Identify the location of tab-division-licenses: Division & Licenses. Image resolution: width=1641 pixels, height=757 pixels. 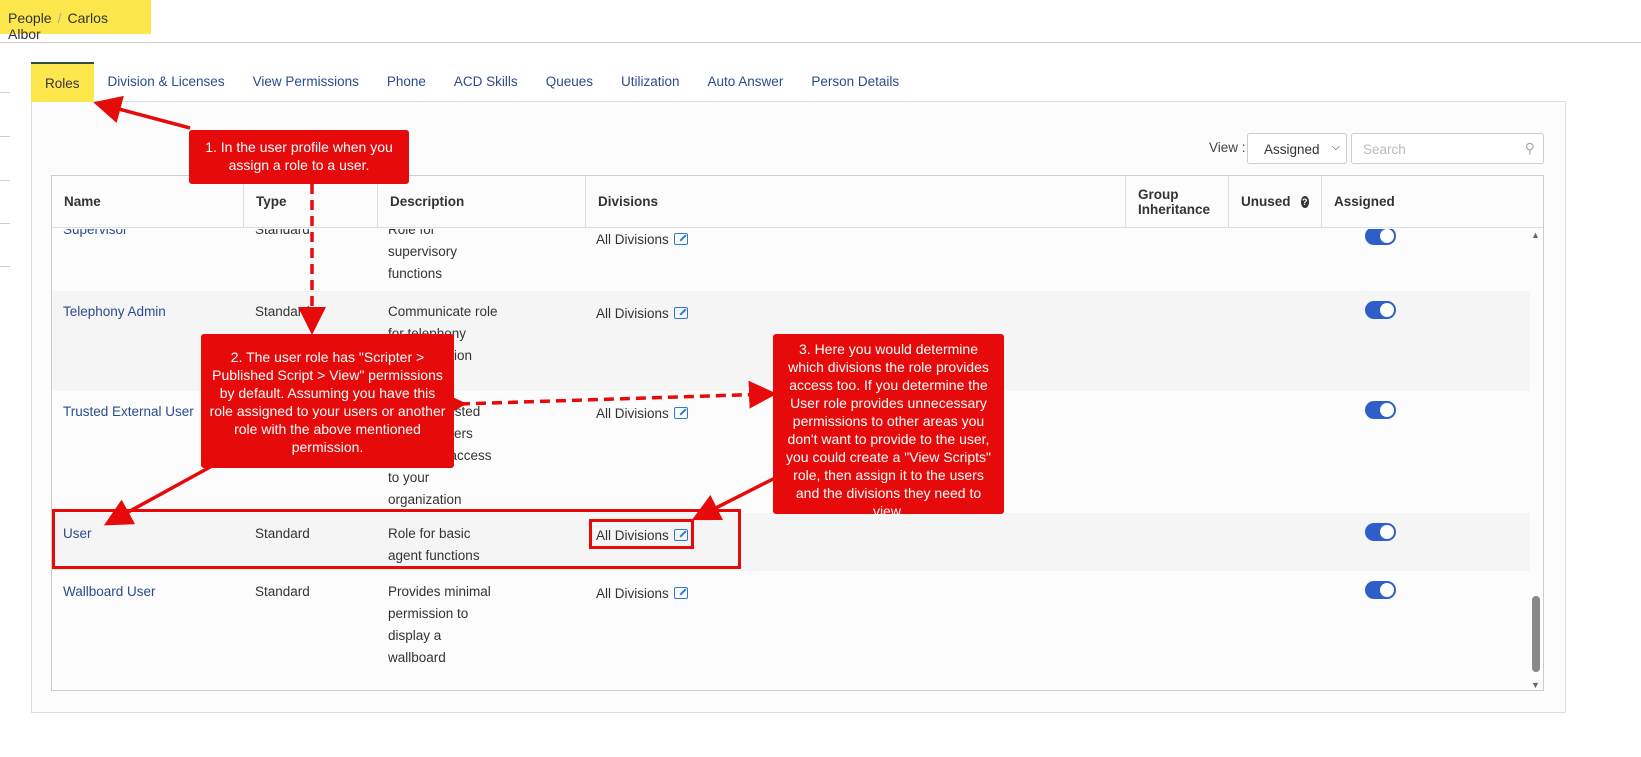
(166, 82).